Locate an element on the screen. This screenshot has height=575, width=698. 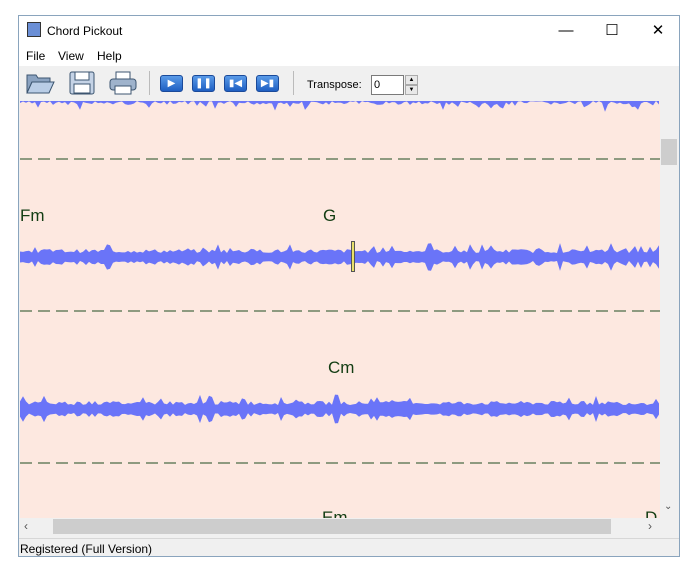
next-button: ▶▮ is located at coordinates (267, 83).